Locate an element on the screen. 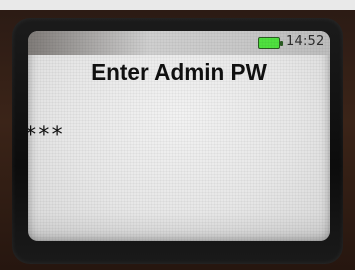 The width and height of the screenshot is (355, 270). screen-shading is located at coordinates (179, 227).